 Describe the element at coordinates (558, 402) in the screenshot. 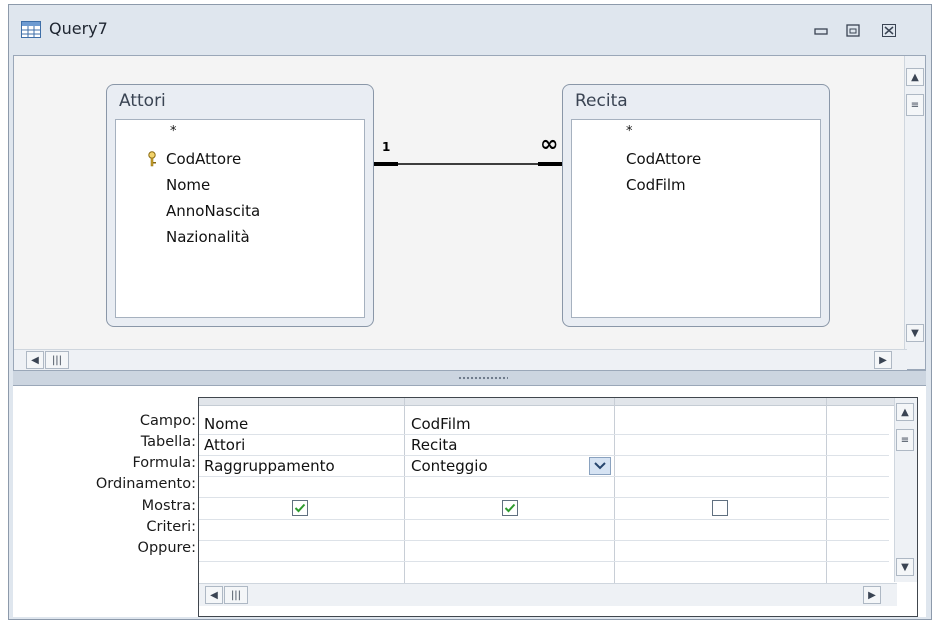

I see `column-selector-bar` at that location.